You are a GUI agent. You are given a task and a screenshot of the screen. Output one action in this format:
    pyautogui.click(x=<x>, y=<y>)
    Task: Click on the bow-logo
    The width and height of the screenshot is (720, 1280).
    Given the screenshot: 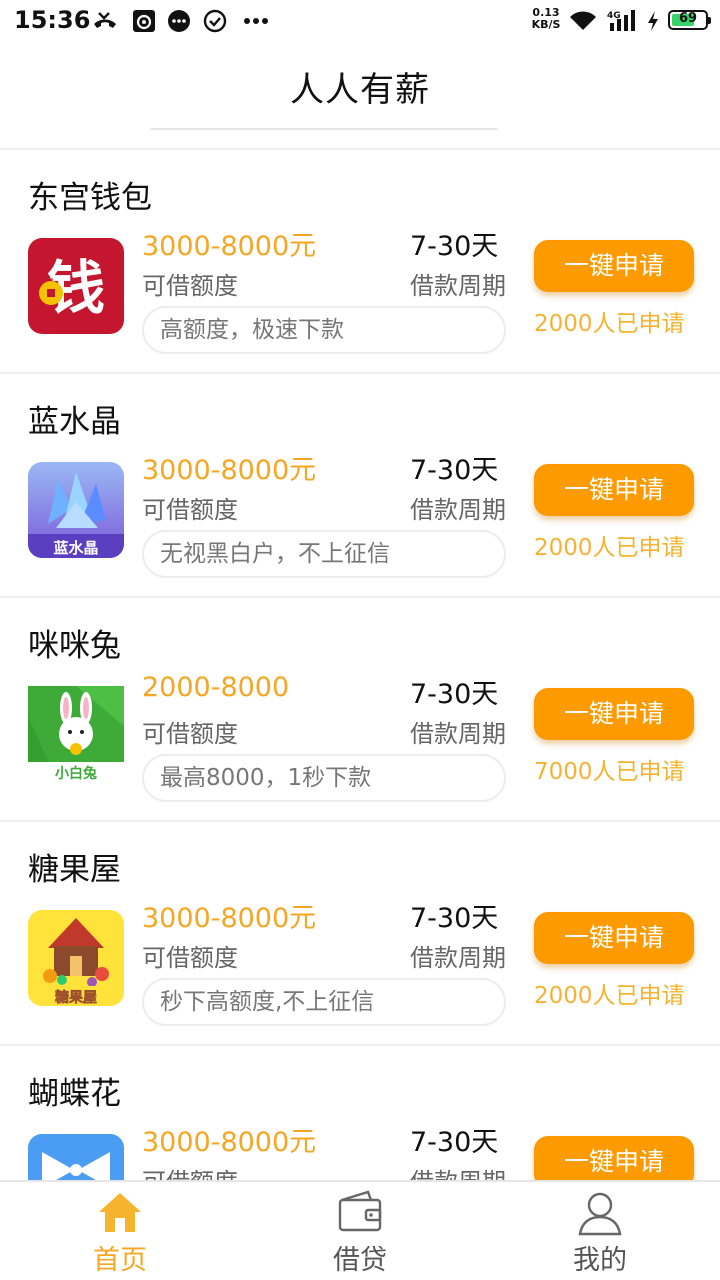 What is the action you would take?
    pyautogui.click(x=76, y=1157)
    